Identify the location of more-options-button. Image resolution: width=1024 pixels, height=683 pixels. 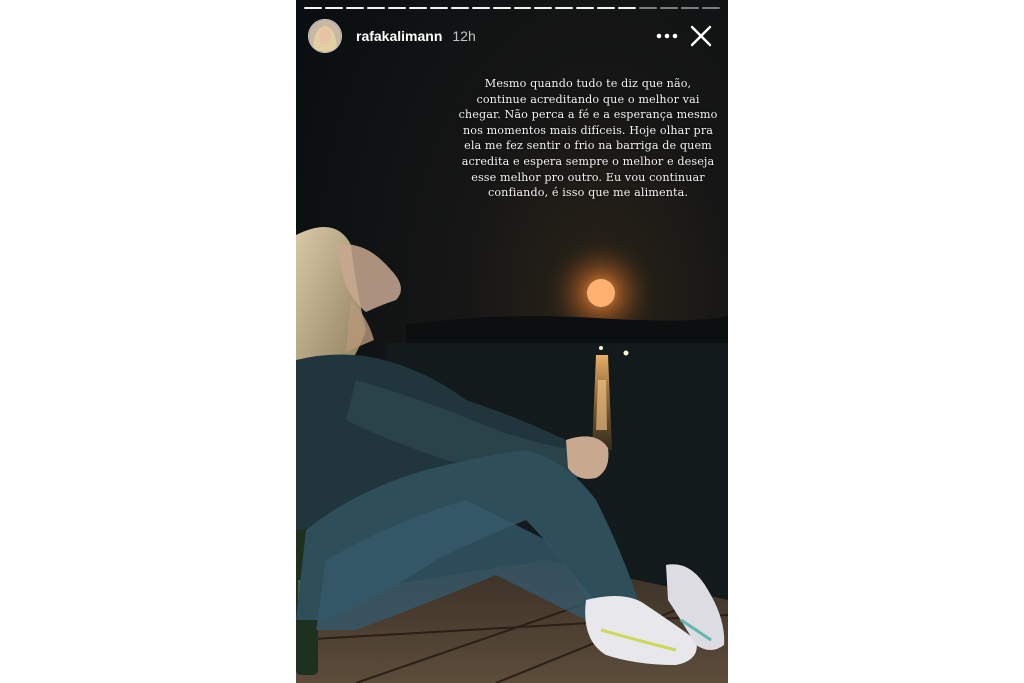
(667, 36).